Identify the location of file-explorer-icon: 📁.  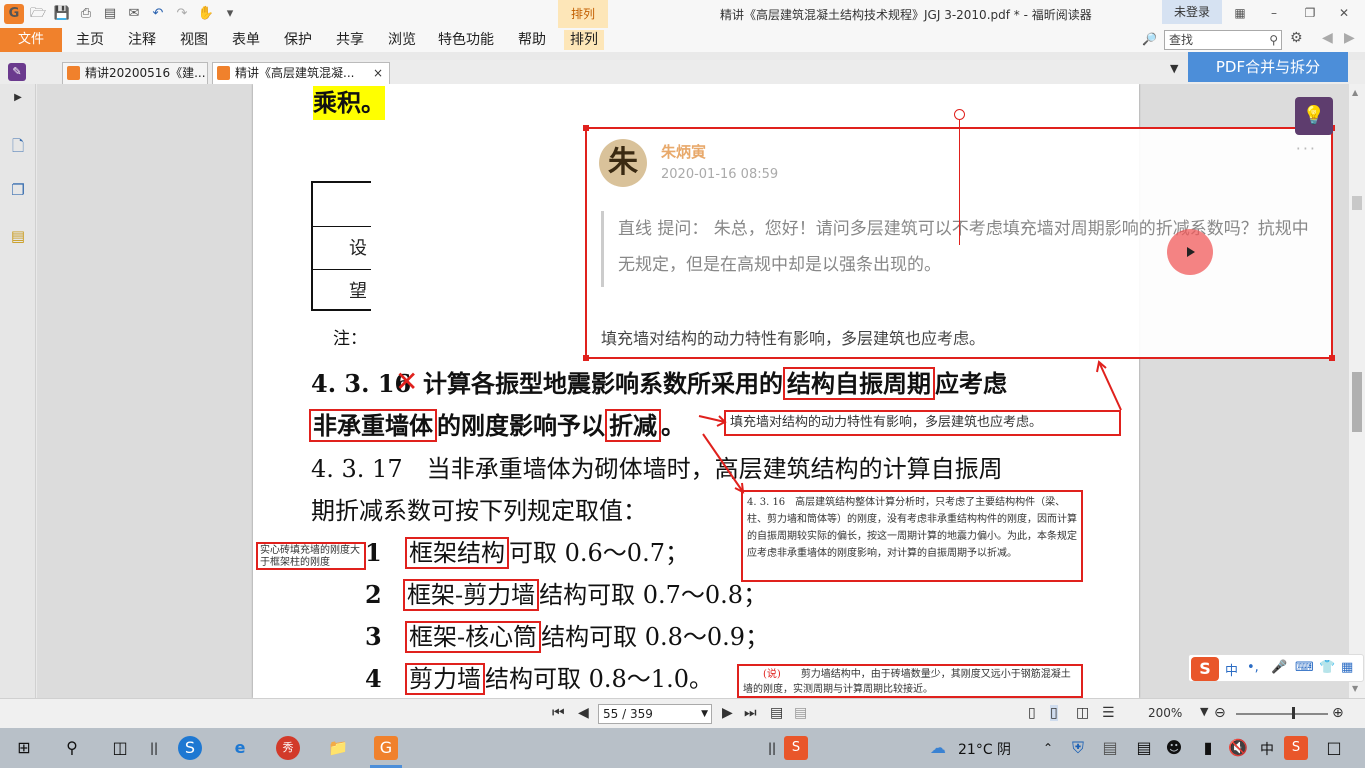
(338, 748).